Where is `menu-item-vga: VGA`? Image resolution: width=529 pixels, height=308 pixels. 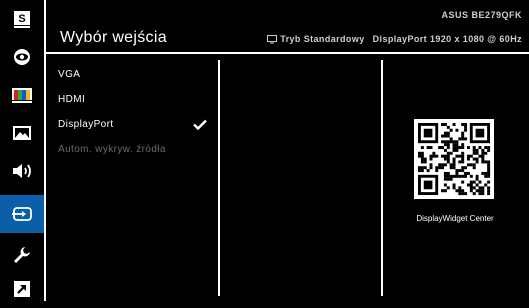
menu-item-vga: VGA is located at coordinates (69, 74).